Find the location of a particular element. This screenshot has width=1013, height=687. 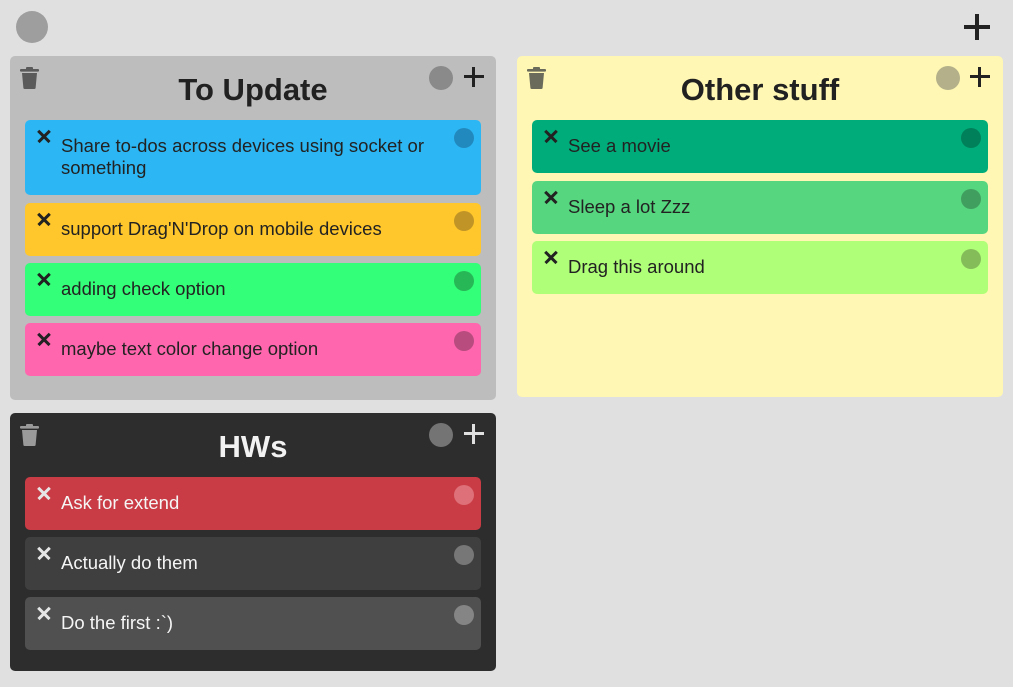

note-text: See a movie is located at coordinates (758, 146).